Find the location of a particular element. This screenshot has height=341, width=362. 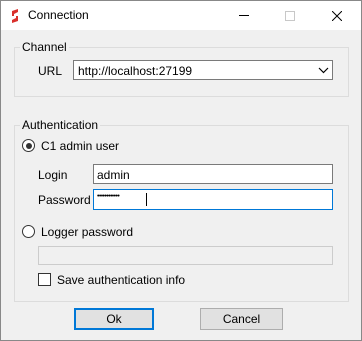

radio-selected-dot is located at coordinates (28, 145).